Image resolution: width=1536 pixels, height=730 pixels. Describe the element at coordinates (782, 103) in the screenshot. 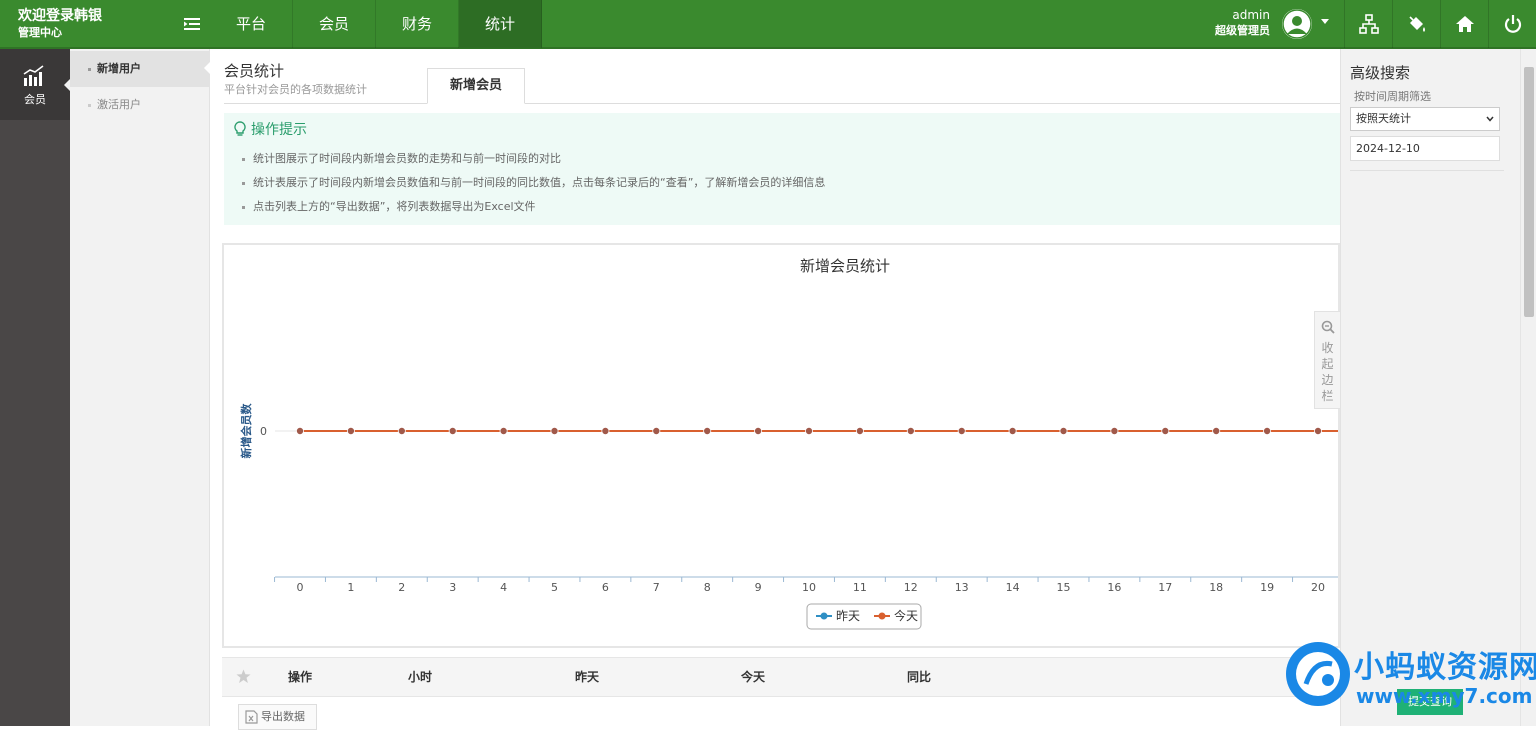

I see `tab-divider` at that location.